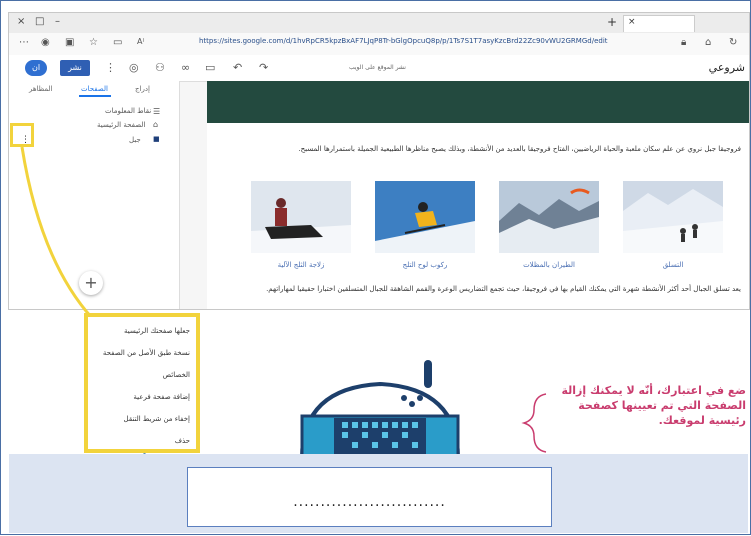 The height and width of the screenshot is (536, 751). What do you see at coordinates (425, 265) in the screenshot?
I see `photo-caption: ركوب لوح التلج` at bounding box center [425, 265].